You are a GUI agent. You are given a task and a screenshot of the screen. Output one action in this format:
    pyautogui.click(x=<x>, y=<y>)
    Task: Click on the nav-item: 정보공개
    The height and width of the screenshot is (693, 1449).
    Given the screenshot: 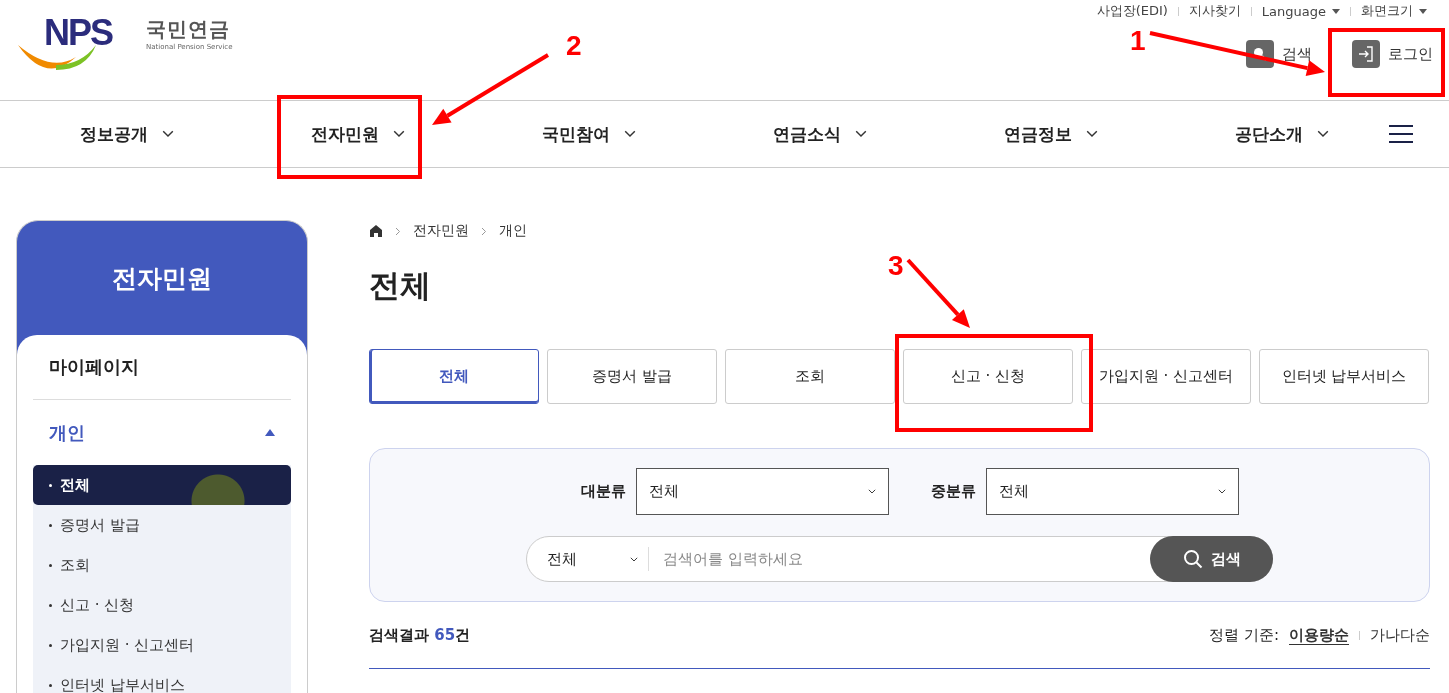 What is the action you would take?
    pyautogui.click(x=127, y=134)
    